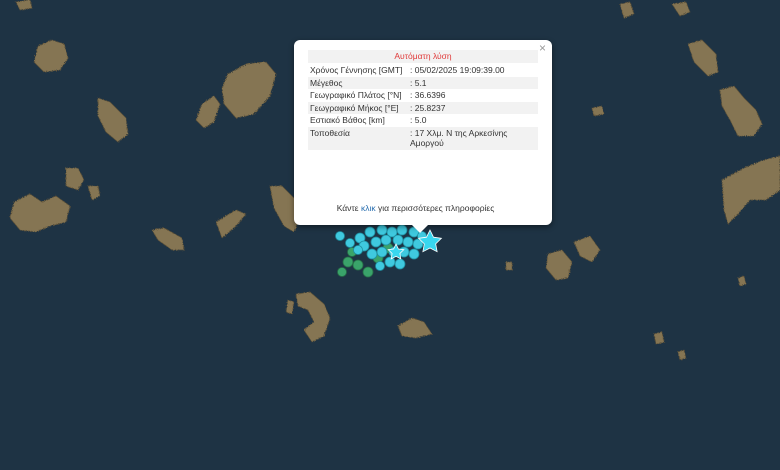 The image size is (780, 470). What do you see at coordinates (473, 138) in the screenshot?
I see `location-value: : 17 Χλμ. Ν της Αρκεσίνης Αμοργού` at bounding box center [473, 138].